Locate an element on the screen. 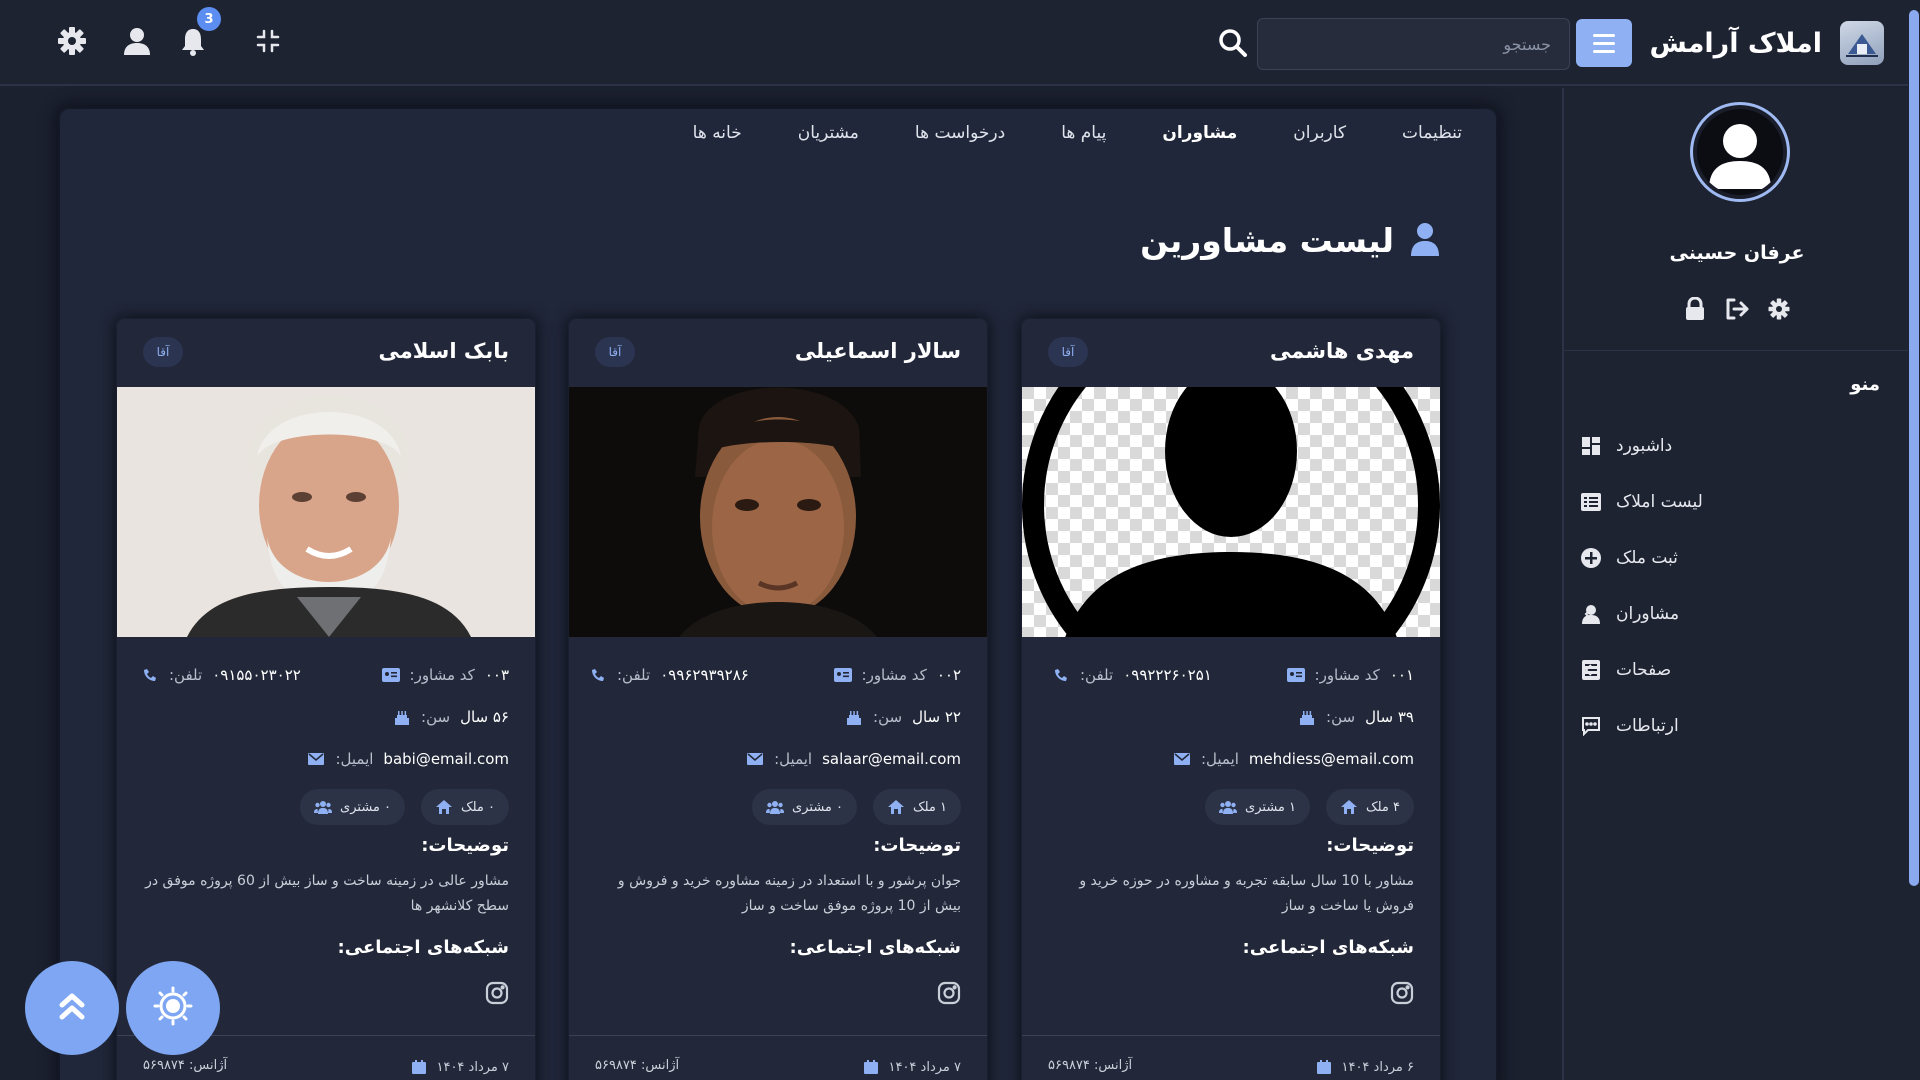 The height and width of the screenshot is (1080, 1920). code-row: کد مشاور: ۰۰۱ is located at coordinates (1350, 675).